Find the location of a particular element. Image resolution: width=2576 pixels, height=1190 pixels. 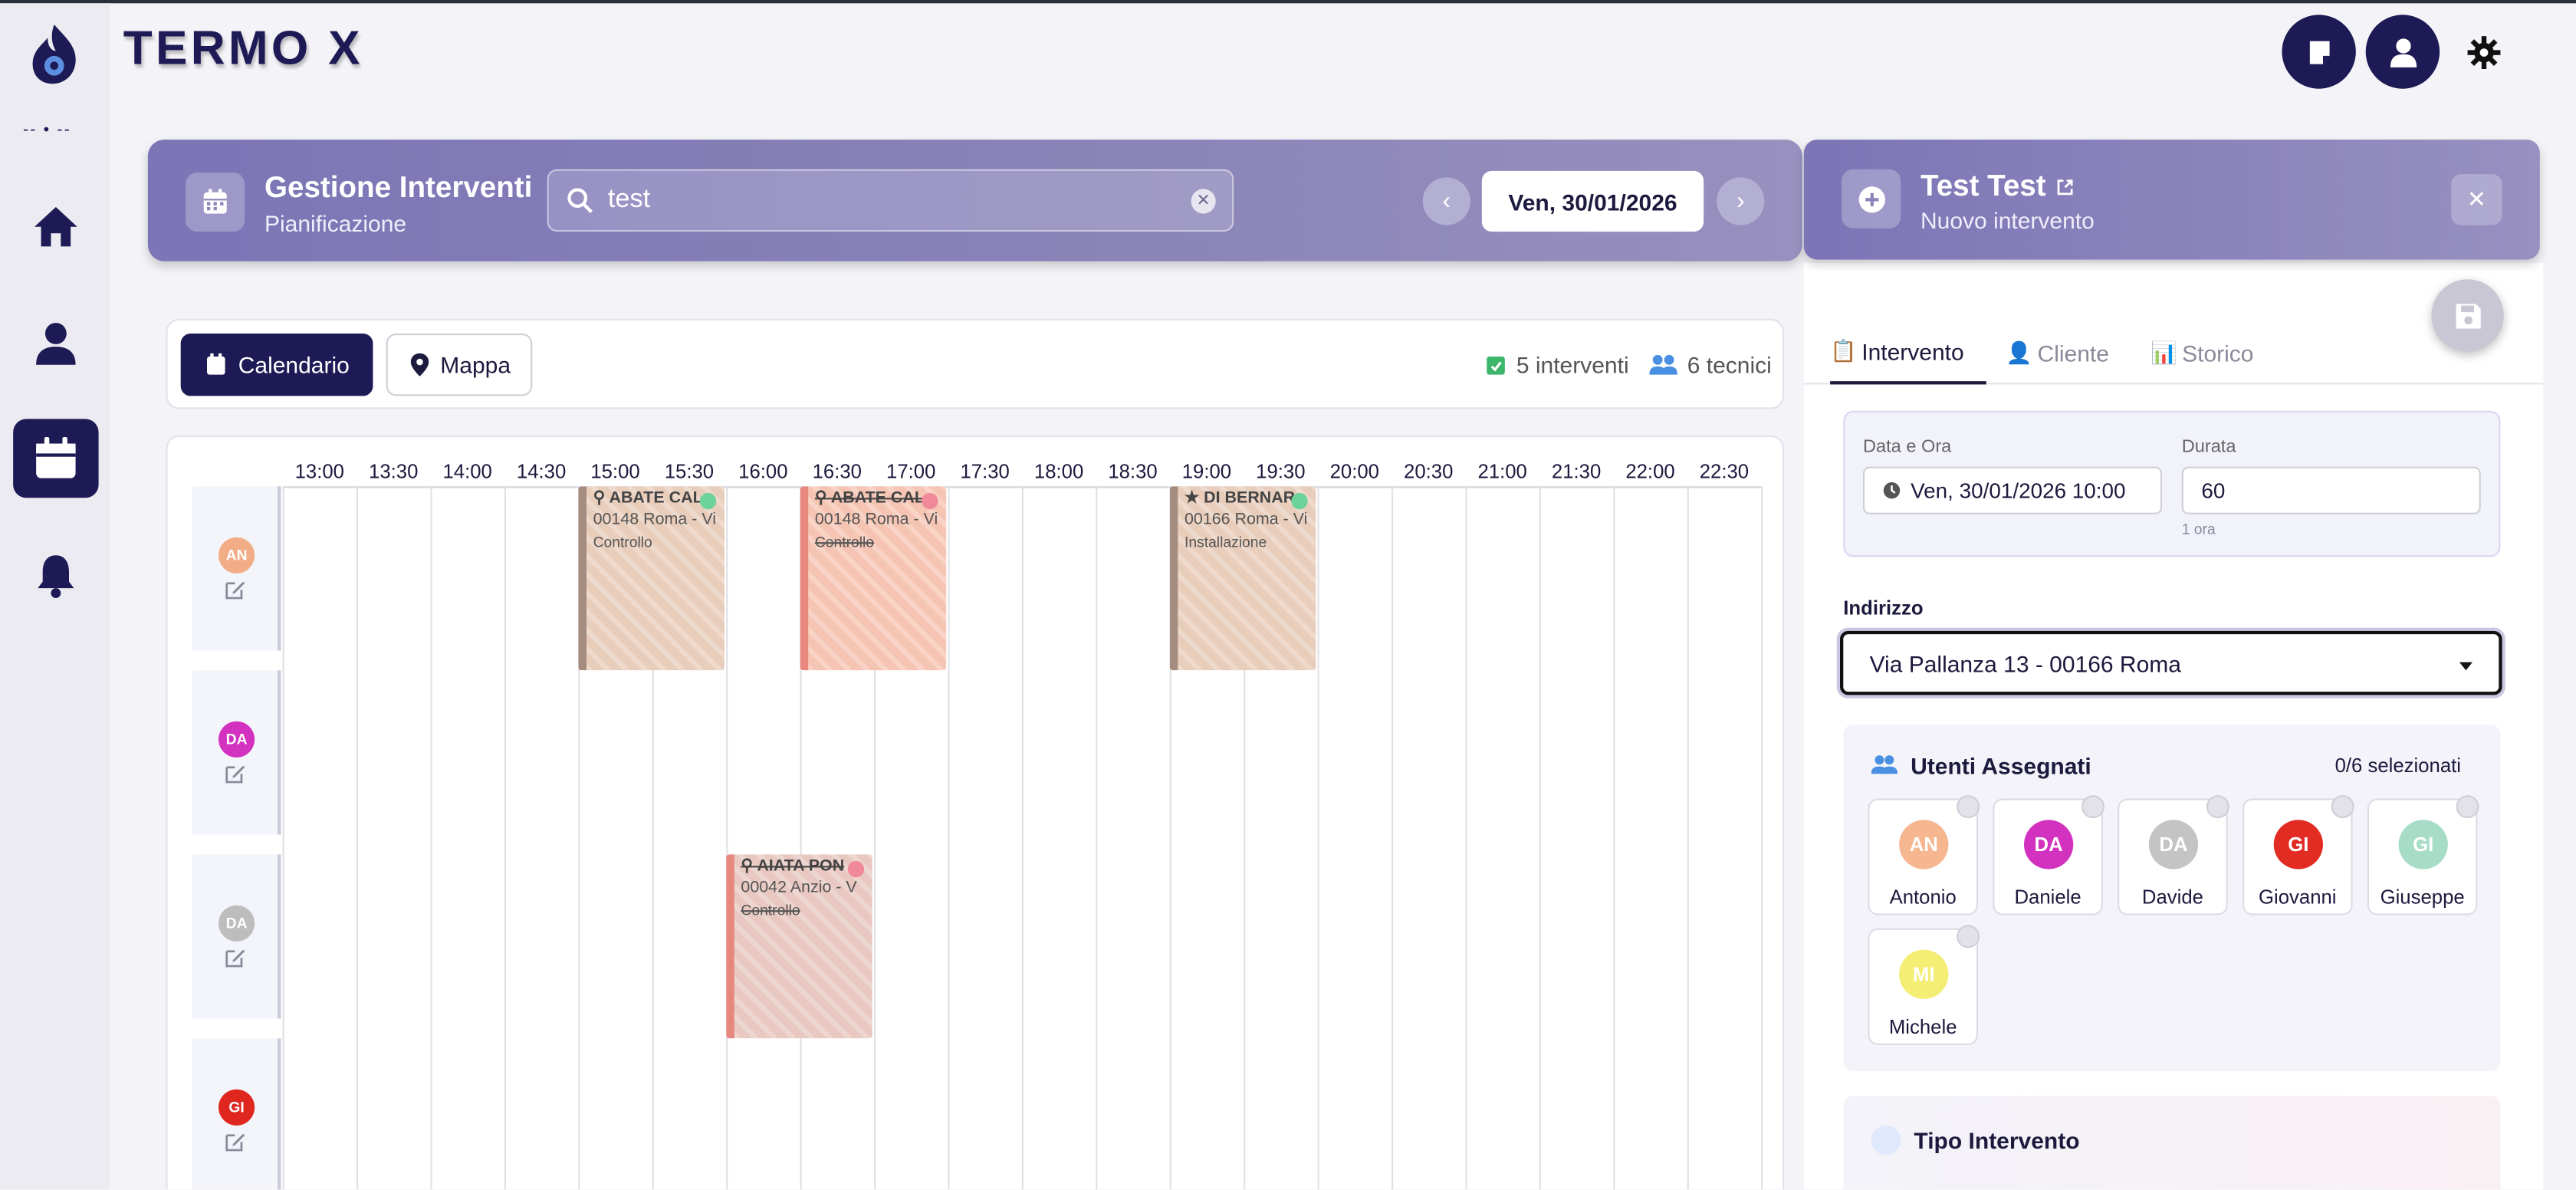

technician-row-header: DA is located at coordinates (237, 752).